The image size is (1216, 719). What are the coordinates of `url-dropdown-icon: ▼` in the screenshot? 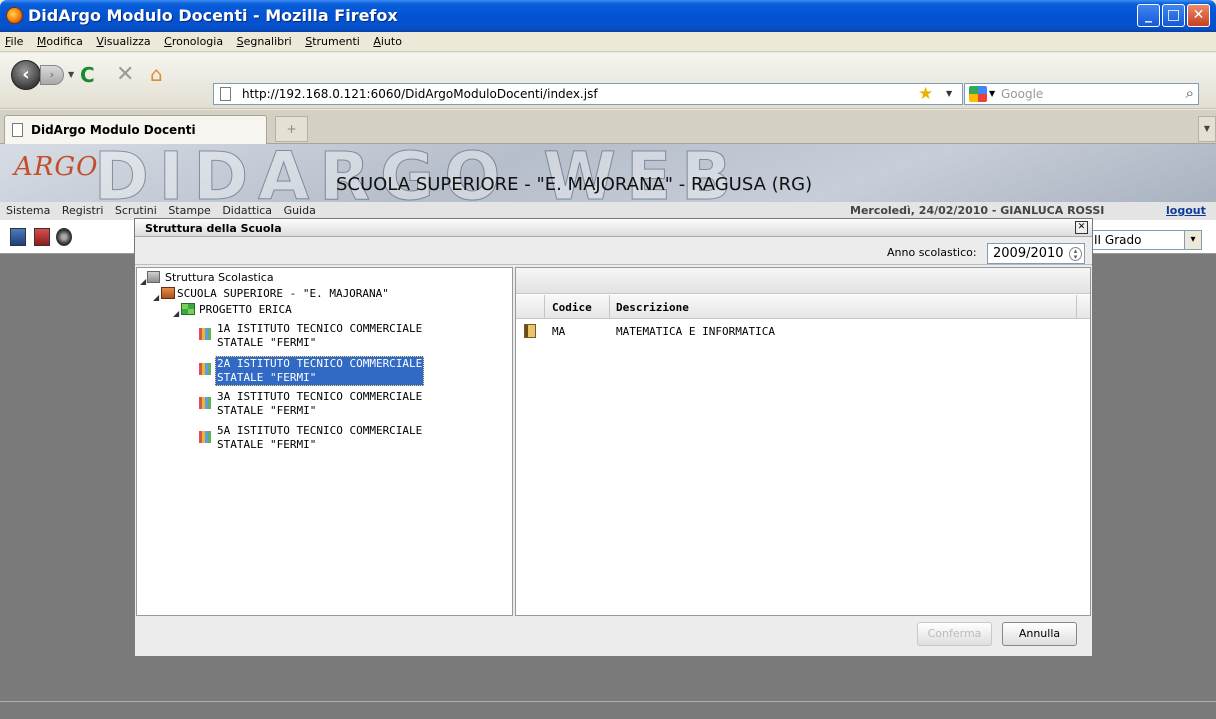 It's located at (949, 93).